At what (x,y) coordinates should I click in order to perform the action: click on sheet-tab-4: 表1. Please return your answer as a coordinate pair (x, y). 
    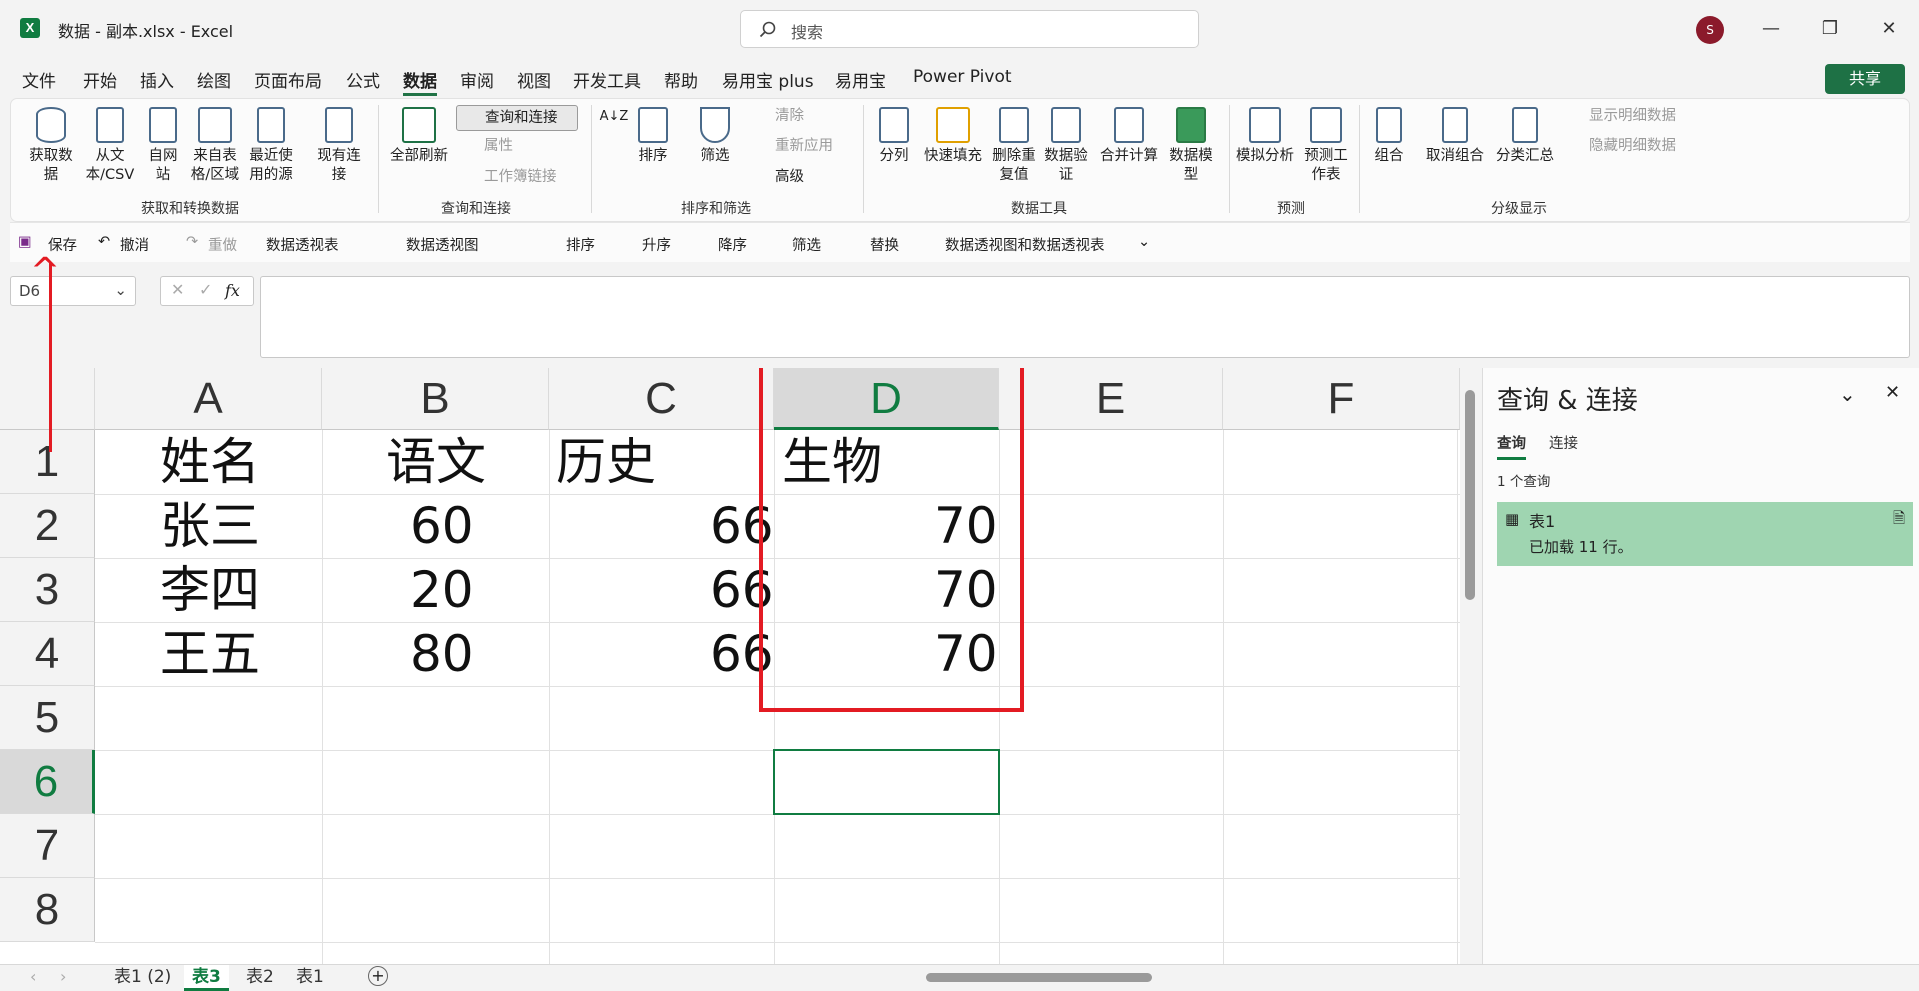
    Looking at the image, I should click on (310, 978).